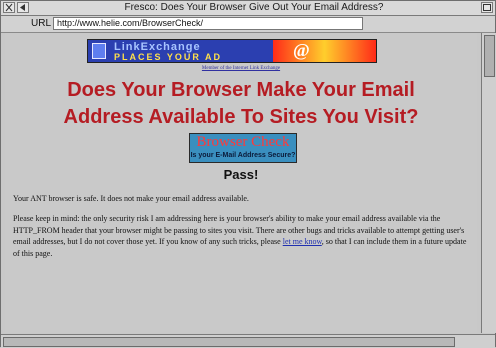  Describe the element at coordinates (41, 23) in the screenshot. I see `url-label: URL` at that location.